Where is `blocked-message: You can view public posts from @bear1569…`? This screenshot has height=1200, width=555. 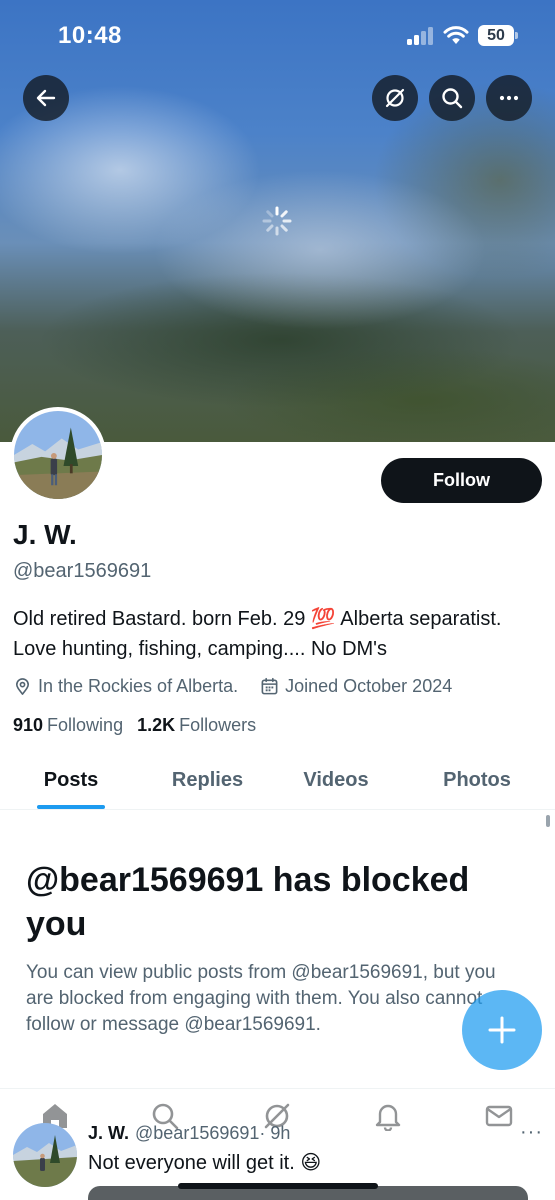
blocked-message: You can view public posts from @bear1569… is located at coordinates (261, 998).